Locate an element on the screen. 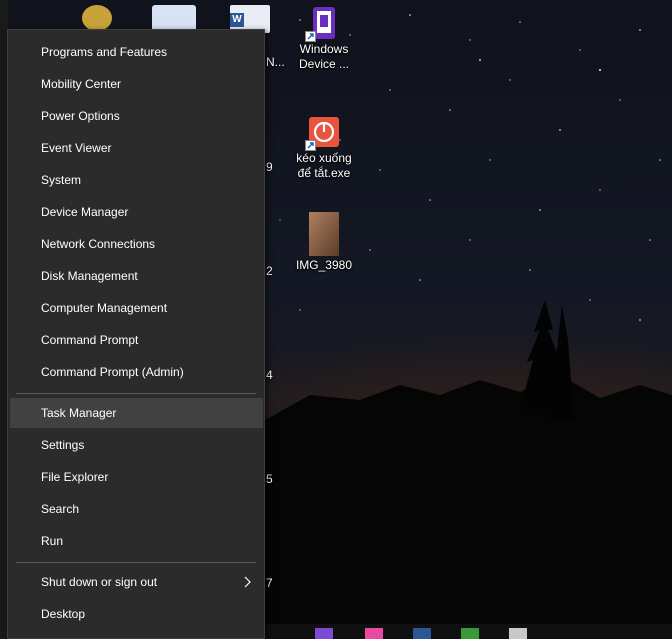 This screenshot has height=639, width=672. media-app-icon is located at coordinates (374, 633).